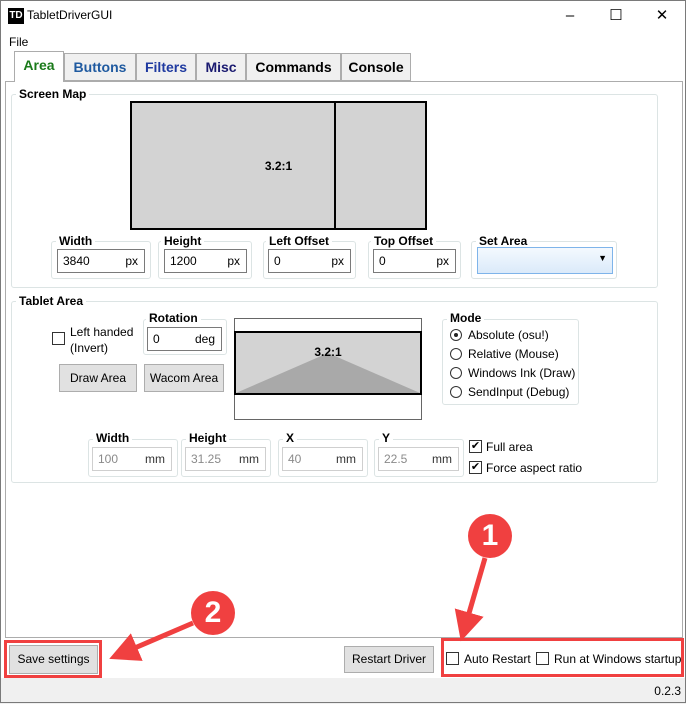 This screenshot has width=686, height=704. Describe the element at coordinates (298, 609) in the screenshot. I see `annotation-arrows` at that location.